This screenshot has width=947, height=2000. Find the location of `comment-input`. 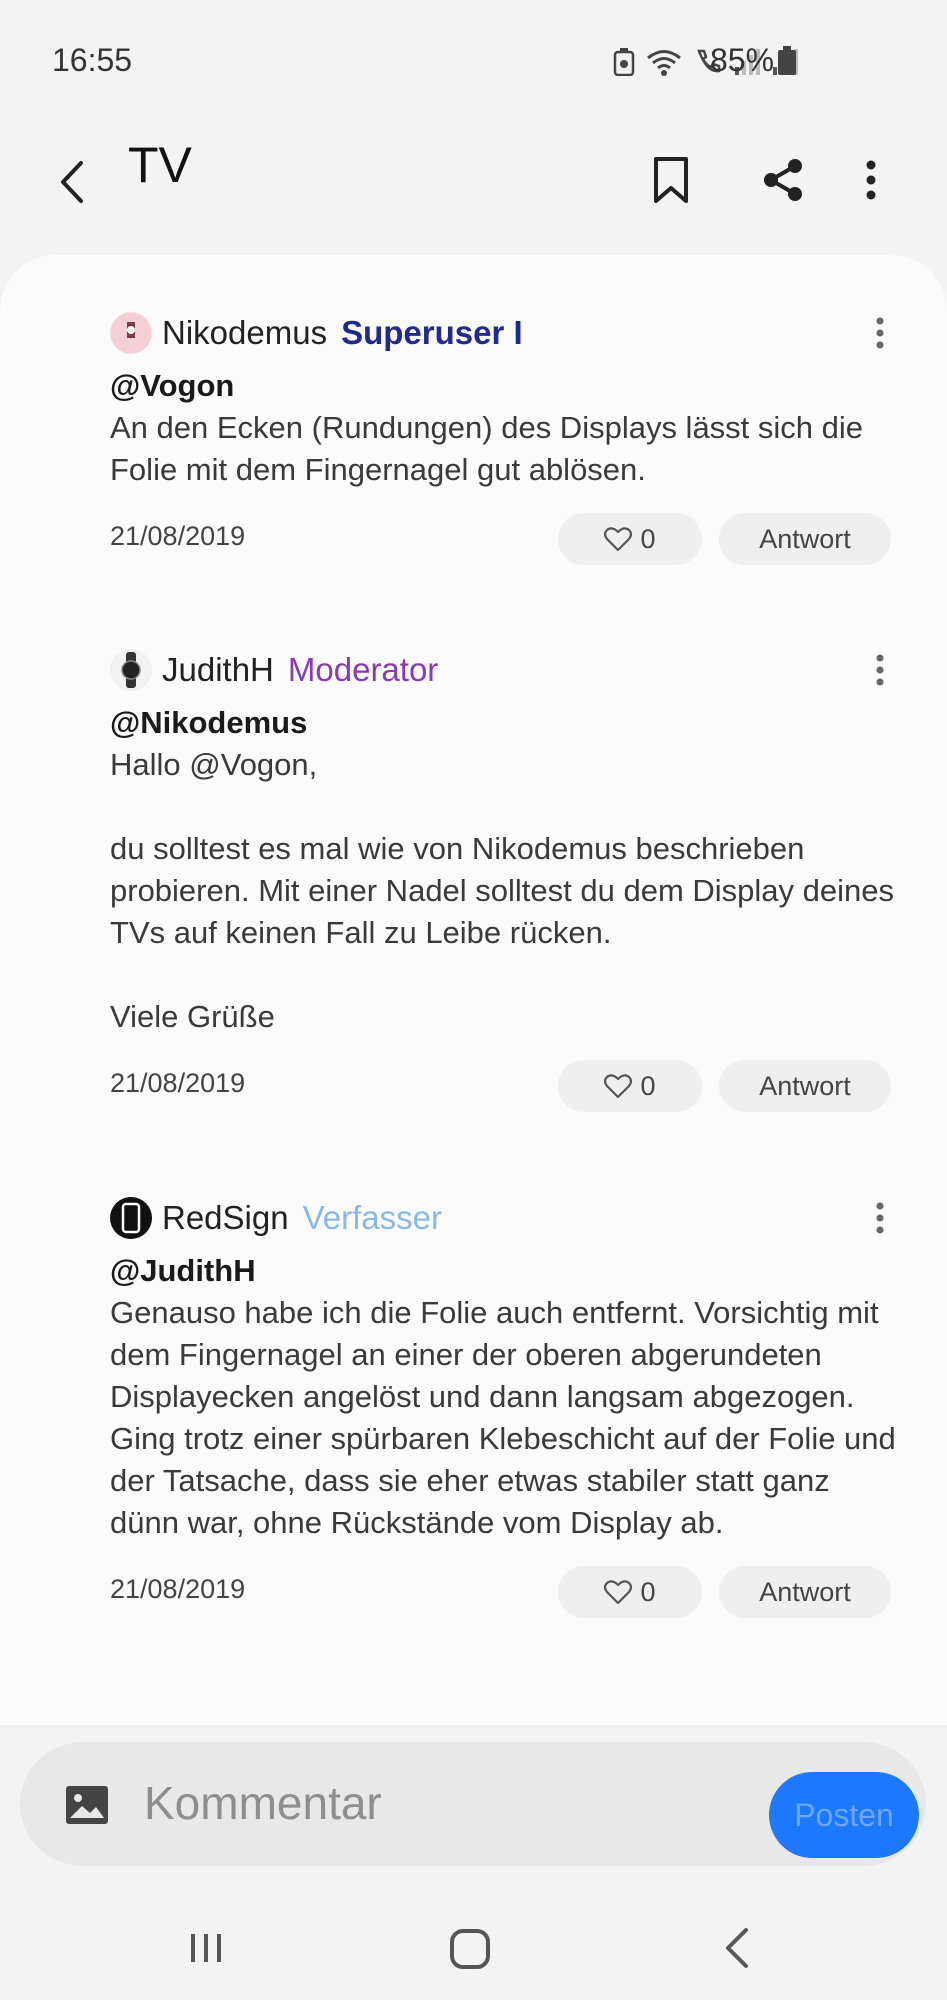

comment-input is located at coordinates (444, 1803).